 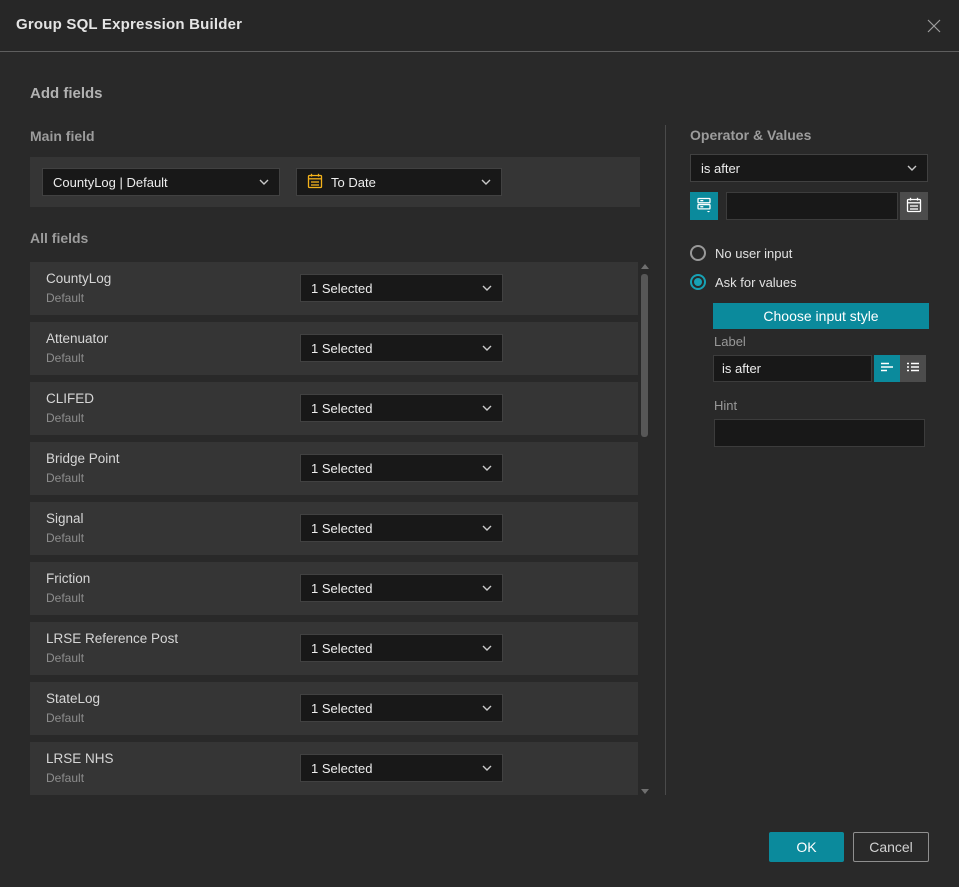 I want to click on scroll-down-arrow-icon, so click(x=645, y=791).